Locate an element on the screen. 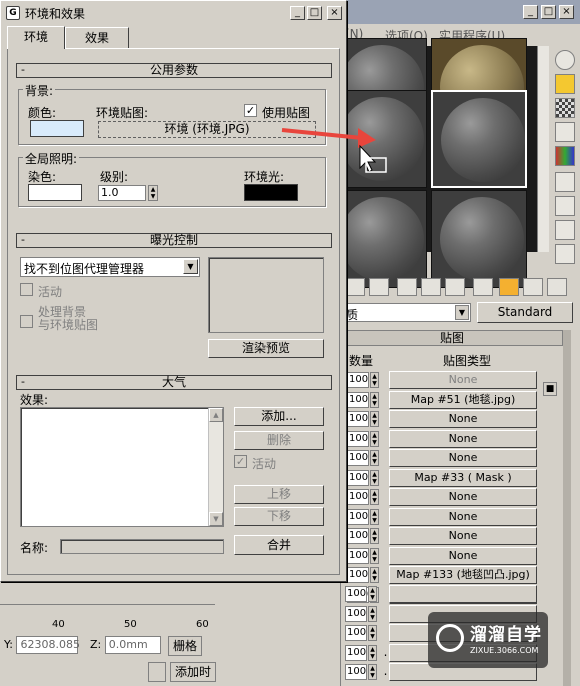 The width and height of the screenshot is (580, 686). map-slot-button: Map #51 (地毯.jpg) is located at coordinates (463, 399).